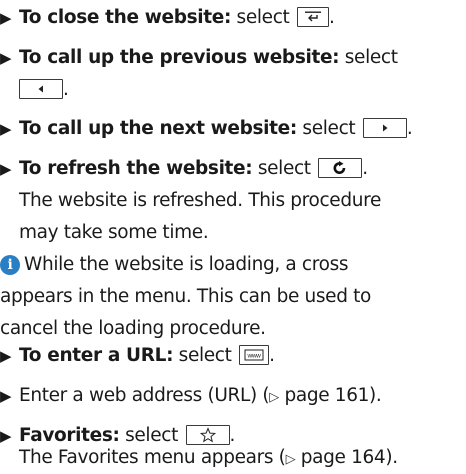 The height and width of the screenshot is (474, 466). I want to click on next-button-symbol, so click(384, 127).